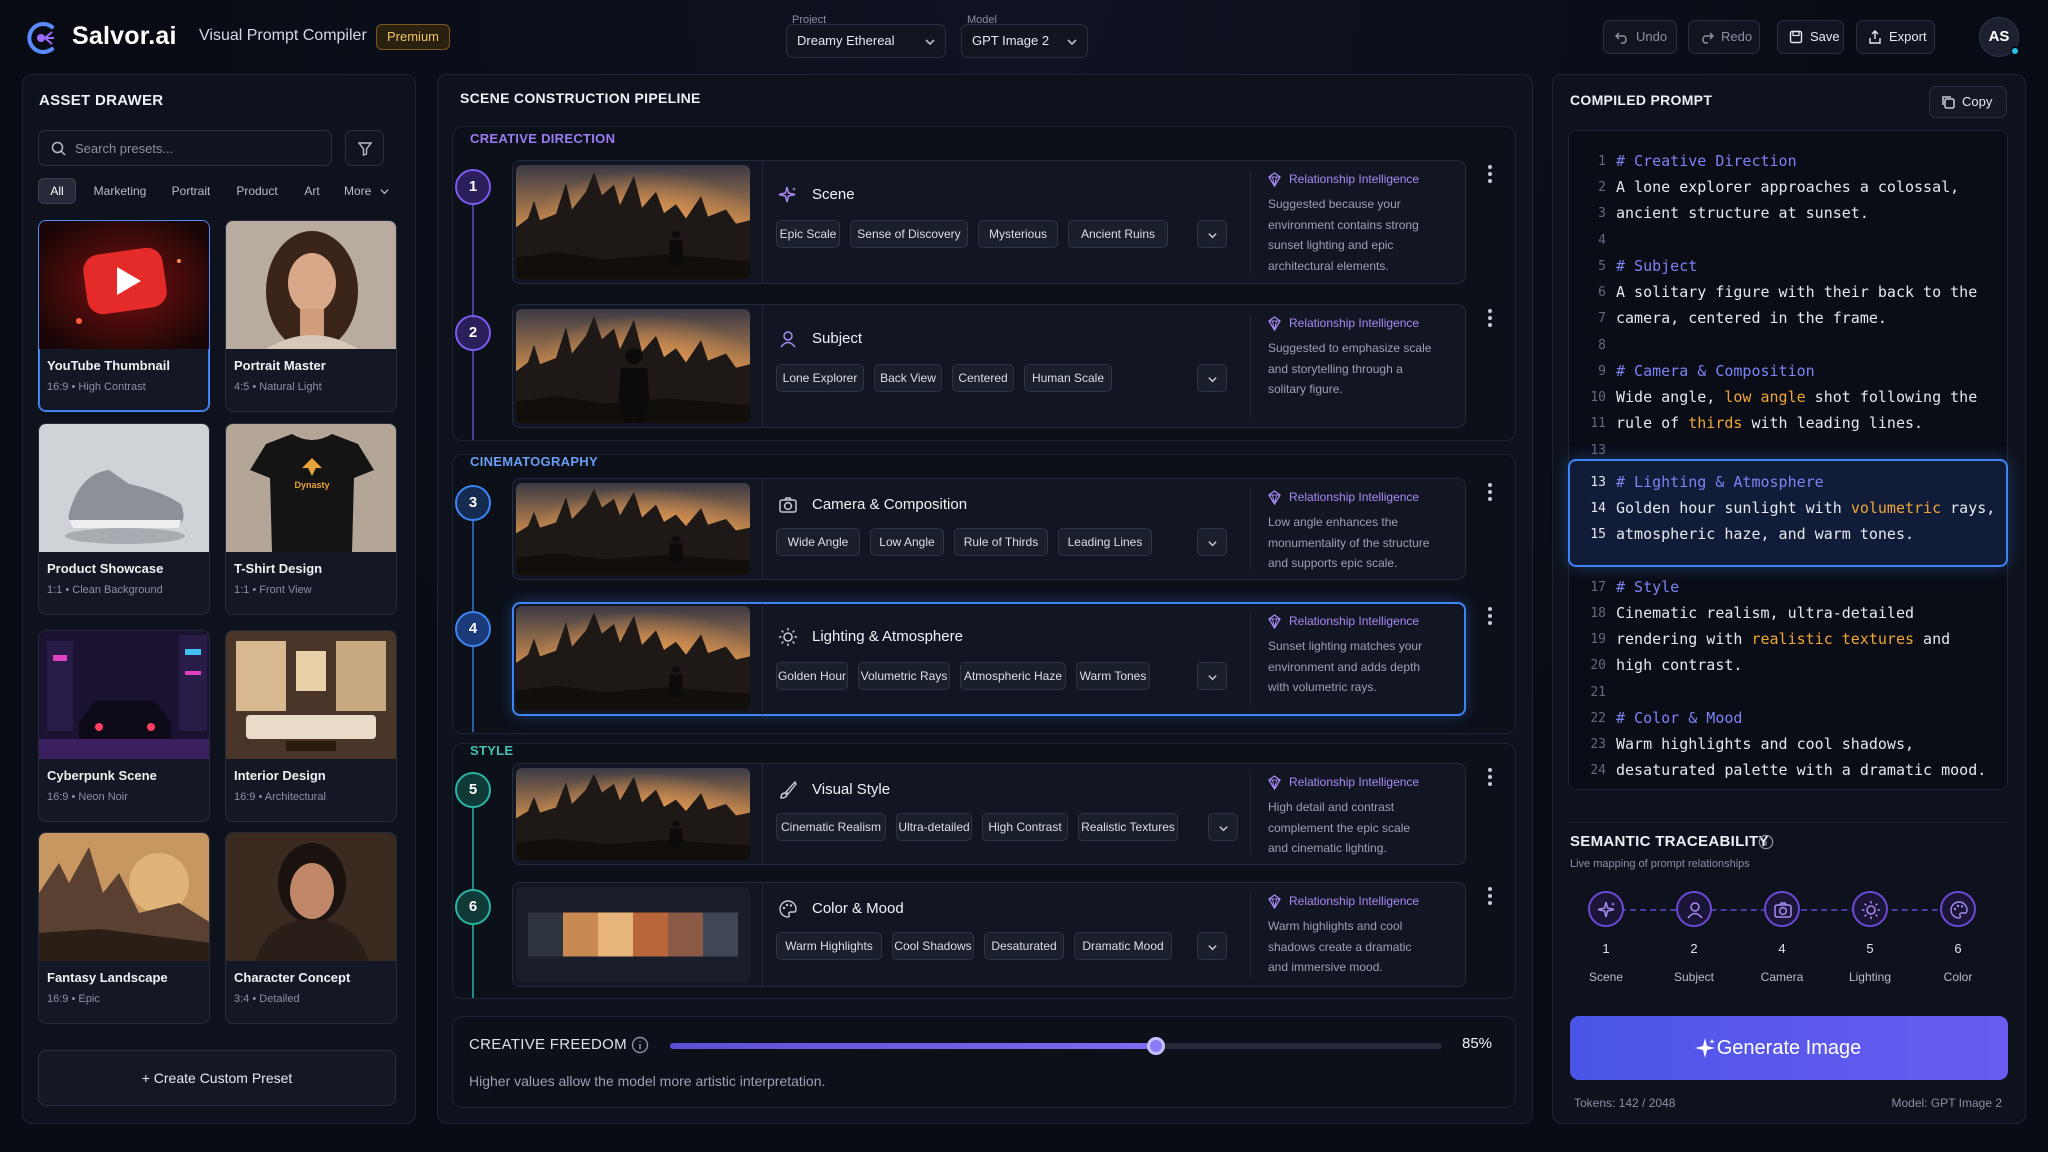  What do you see at coordinates (312, 191) in the screenshot?
I see `category-art: Art` at bounding box center [312, 191].